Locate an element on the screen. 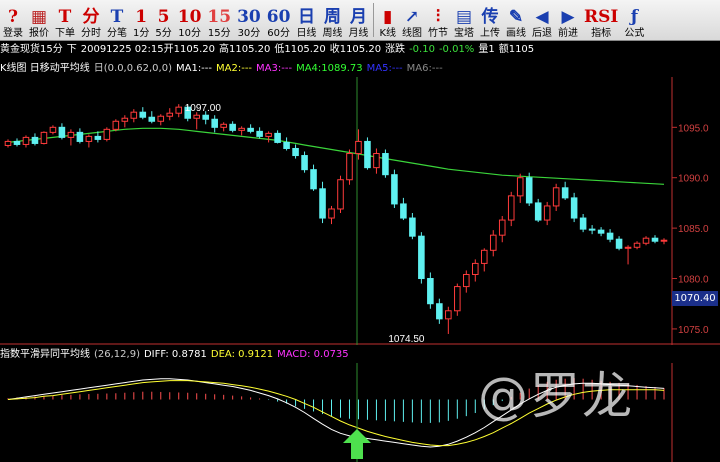  ma-indicator-label: MA2:--- is located at coordinates (234, 68).